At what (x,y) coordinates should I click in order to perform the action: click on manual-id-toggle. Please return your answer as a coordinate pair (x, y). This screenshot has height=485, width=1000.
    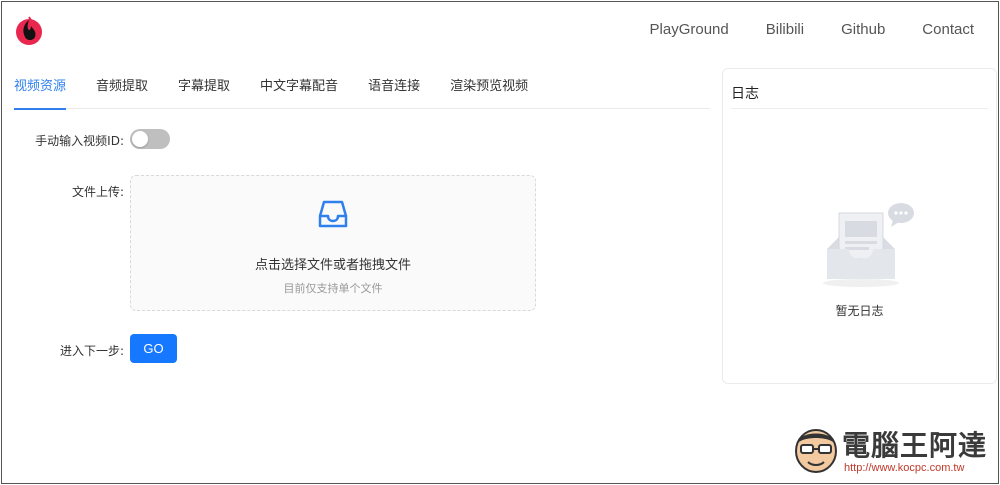
    Looking at the image, I should click on (150, 139).